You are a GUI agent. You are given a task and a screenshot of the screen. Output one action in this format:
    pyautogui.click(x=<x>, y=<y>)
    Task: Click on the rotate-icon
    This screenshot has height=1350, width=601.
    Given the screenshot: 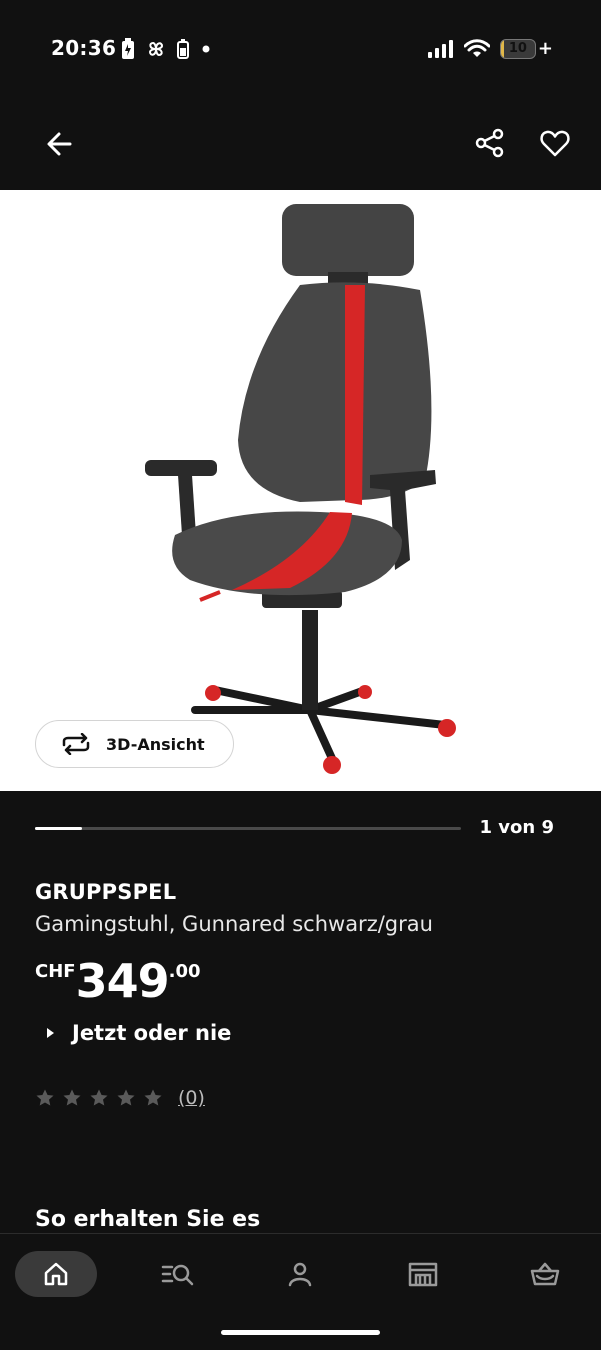 What is the action you would take?
    pyautogui.click(x=76, y=744)
    